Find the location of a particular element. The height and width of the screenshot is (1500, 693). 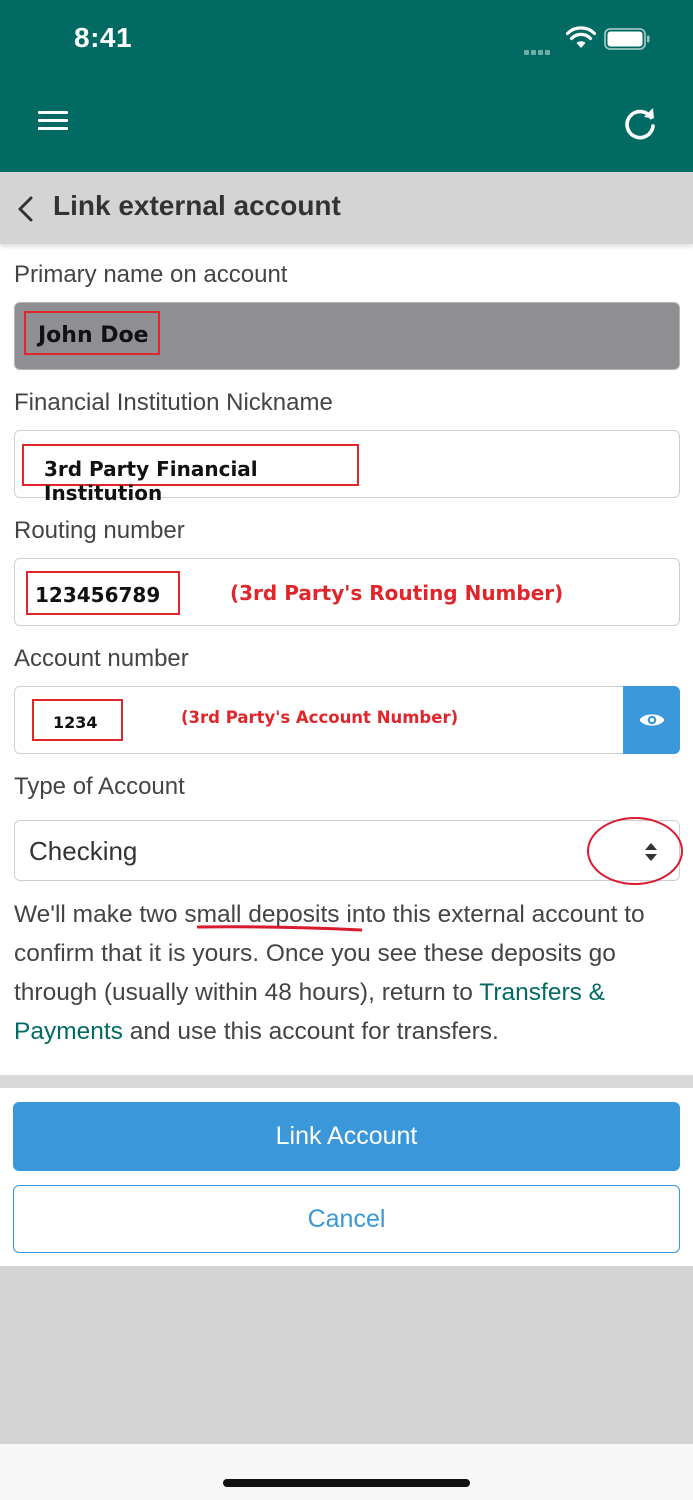

cellular-signal-icon is located at coordinates (541, 48).